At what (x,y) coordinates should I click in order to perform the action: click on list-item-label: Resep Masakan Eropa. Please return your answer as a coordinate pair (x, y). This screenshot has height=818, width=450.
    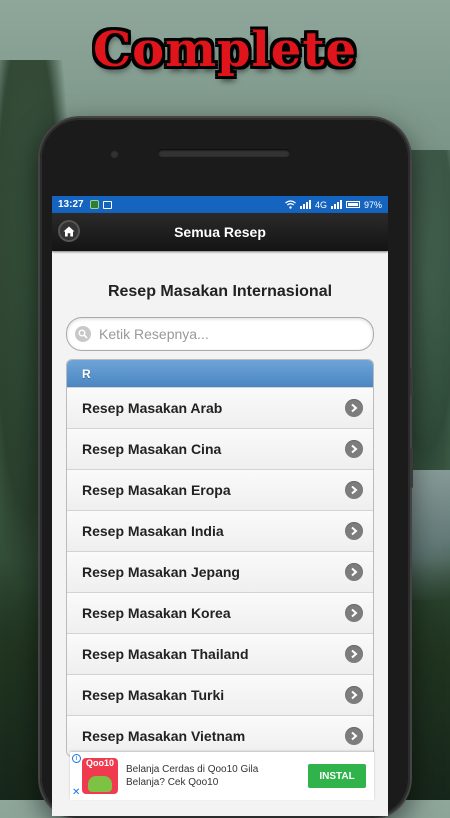
    Looking at the image, I should click on (156, 490).